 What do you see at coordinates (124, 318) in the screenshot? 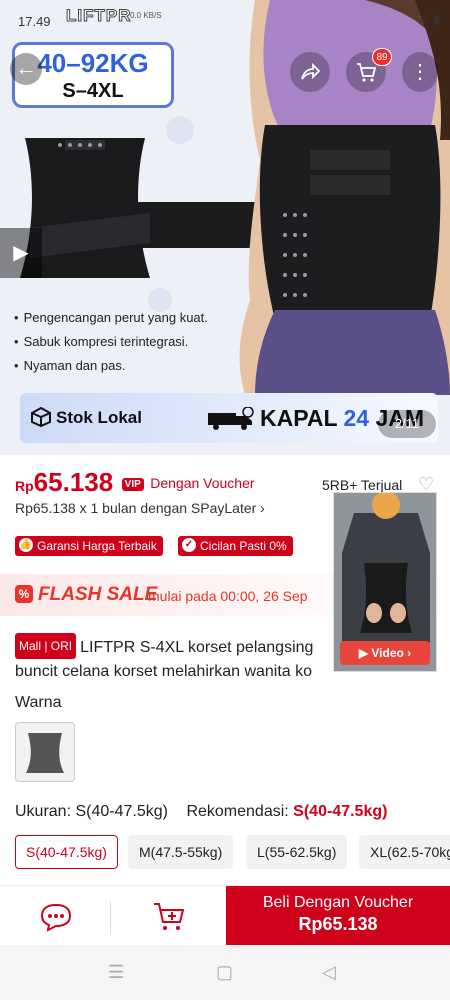
I see `feature-bullet: Pengencangan perut yang kuat.` at bounding box center [124, 318].